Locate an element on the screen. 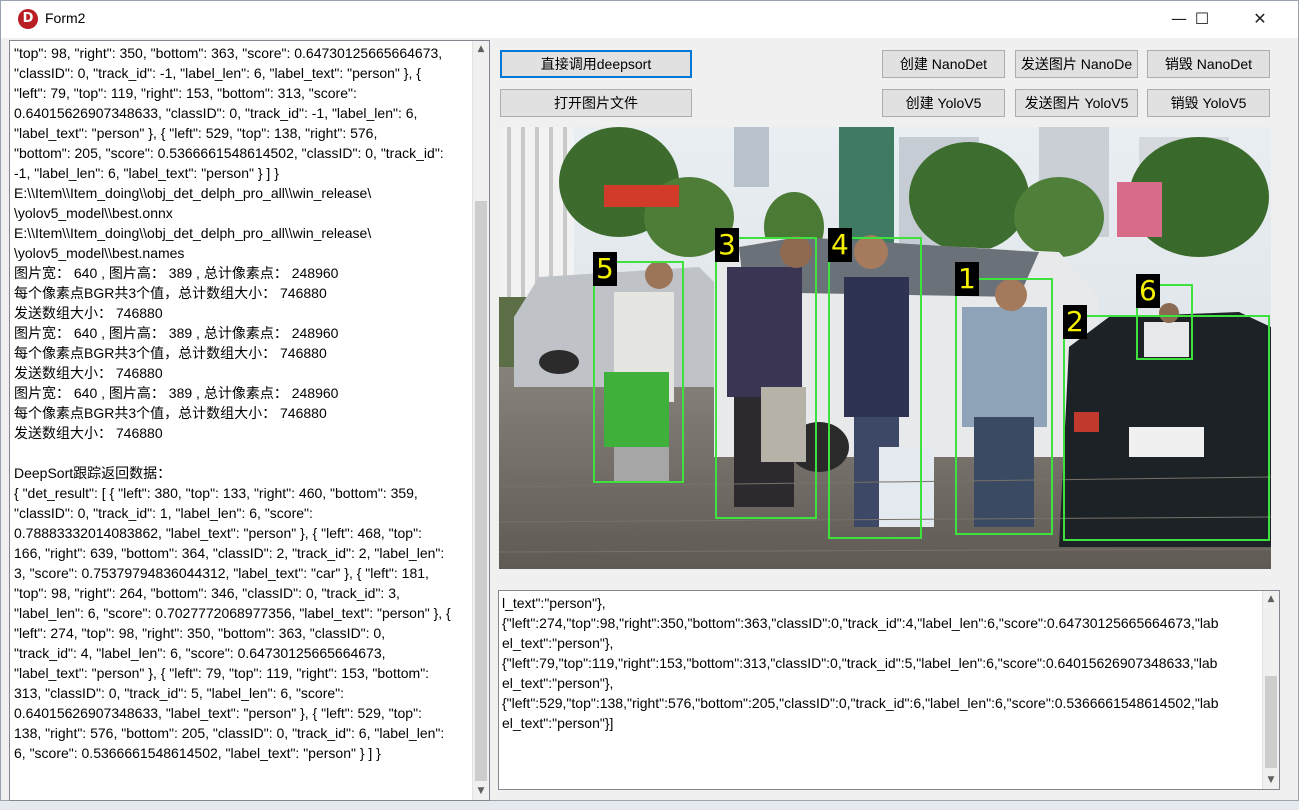  detection-label-2: 2 is located at coordinates (1075, 322).